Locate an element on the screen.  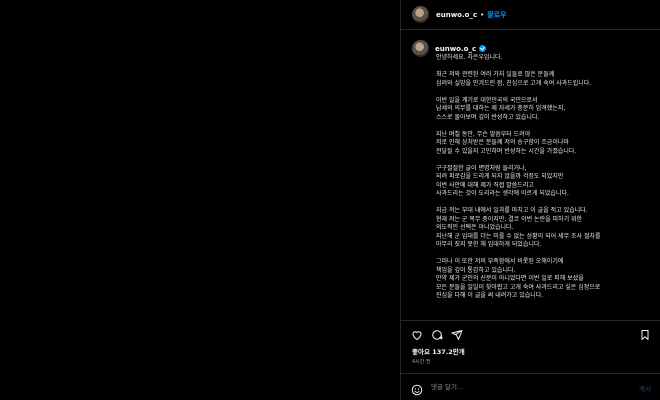
verified-badge-icon is located at coordinates (483, 48).